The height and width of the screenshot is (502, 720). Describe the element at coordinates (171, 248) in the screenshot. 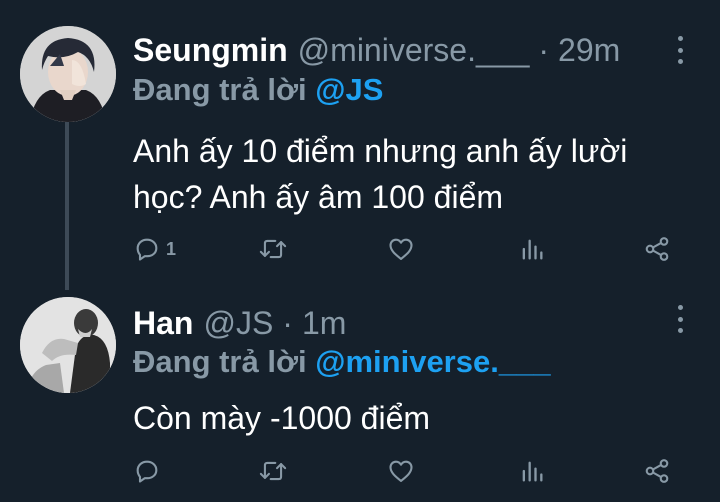

I see `reply-count: 1` at that location.